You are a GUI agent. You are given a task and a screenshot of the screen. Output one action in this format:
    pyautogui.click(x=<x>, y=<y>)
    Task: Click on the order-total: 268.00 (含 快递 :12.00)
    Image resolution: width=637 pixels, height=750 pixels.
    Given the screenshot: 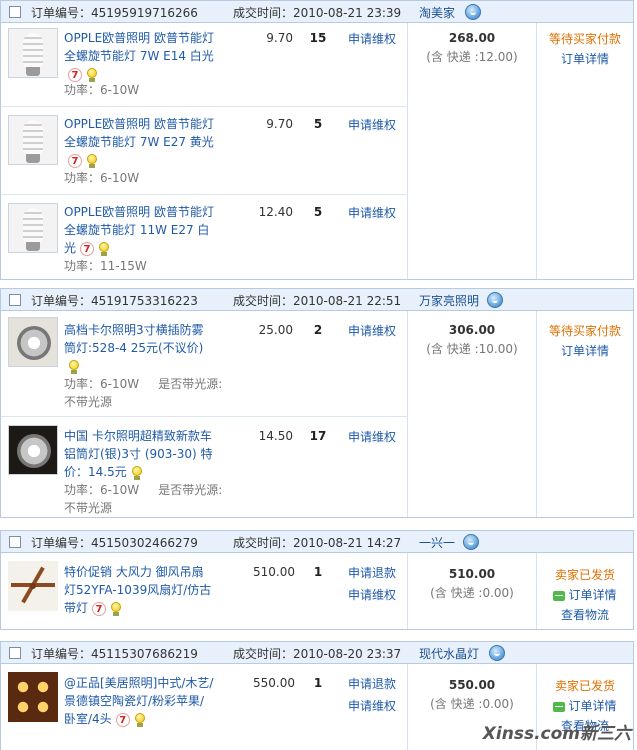 What is the action you would take?
    pyautogui.click(x=472, y=48)
    